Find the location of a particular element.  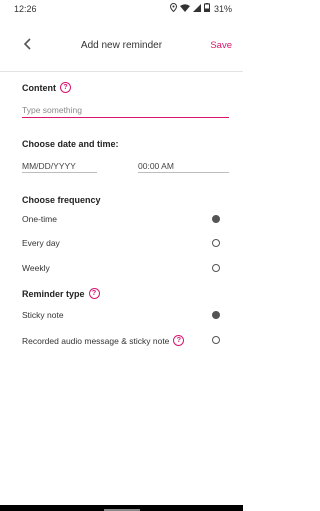

frequency-option-every-day: Every day is located at coordinates (121, 244).